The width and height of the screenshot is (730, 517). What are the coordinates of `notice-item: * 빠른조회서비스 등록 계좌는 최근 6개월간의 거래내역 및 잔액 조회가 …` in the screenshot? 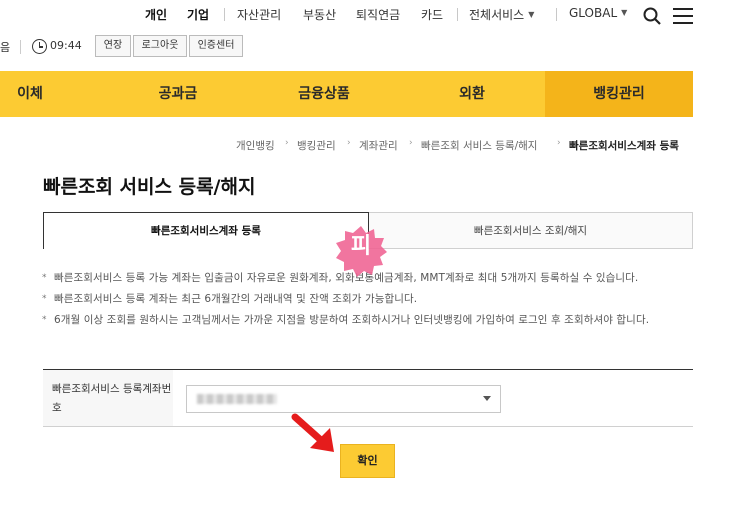 It's located at (368, 299).